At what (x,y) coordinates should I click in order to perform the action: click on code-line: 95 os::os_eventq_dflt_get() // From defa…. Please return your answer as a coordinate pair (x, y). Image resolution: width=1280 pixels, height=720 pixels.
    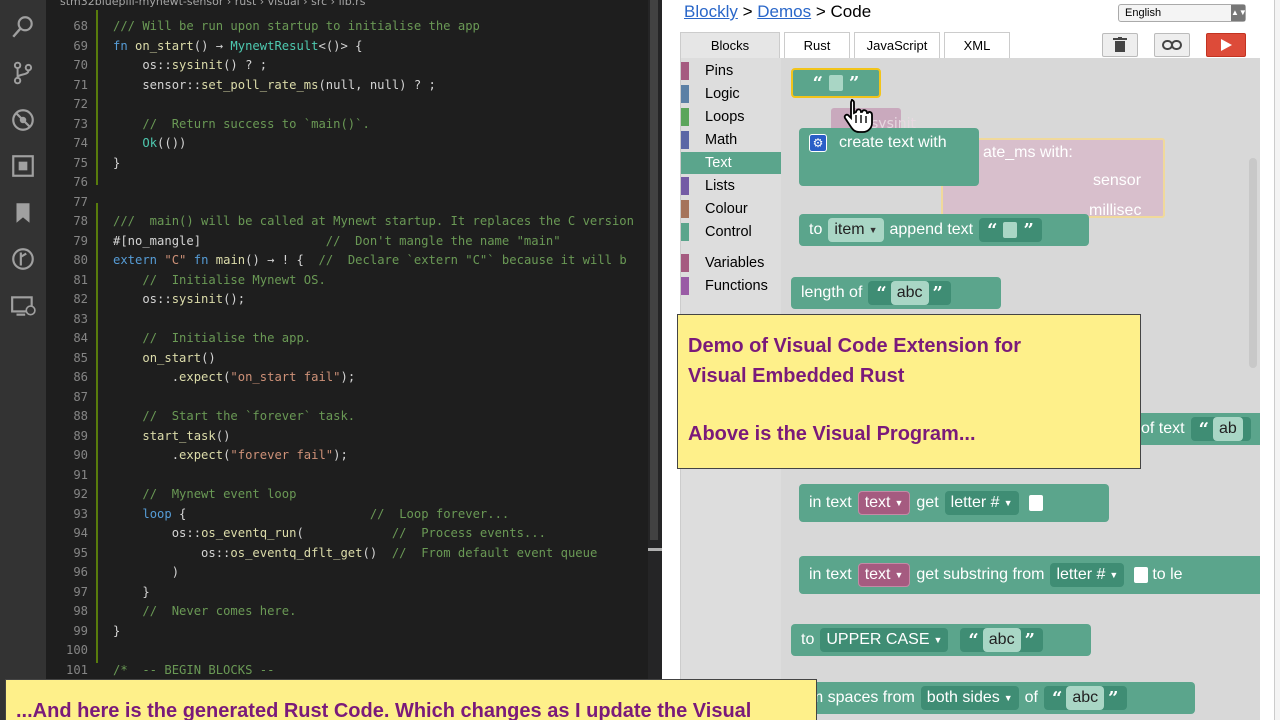
    Looking at the image, I should click on (354, 554).